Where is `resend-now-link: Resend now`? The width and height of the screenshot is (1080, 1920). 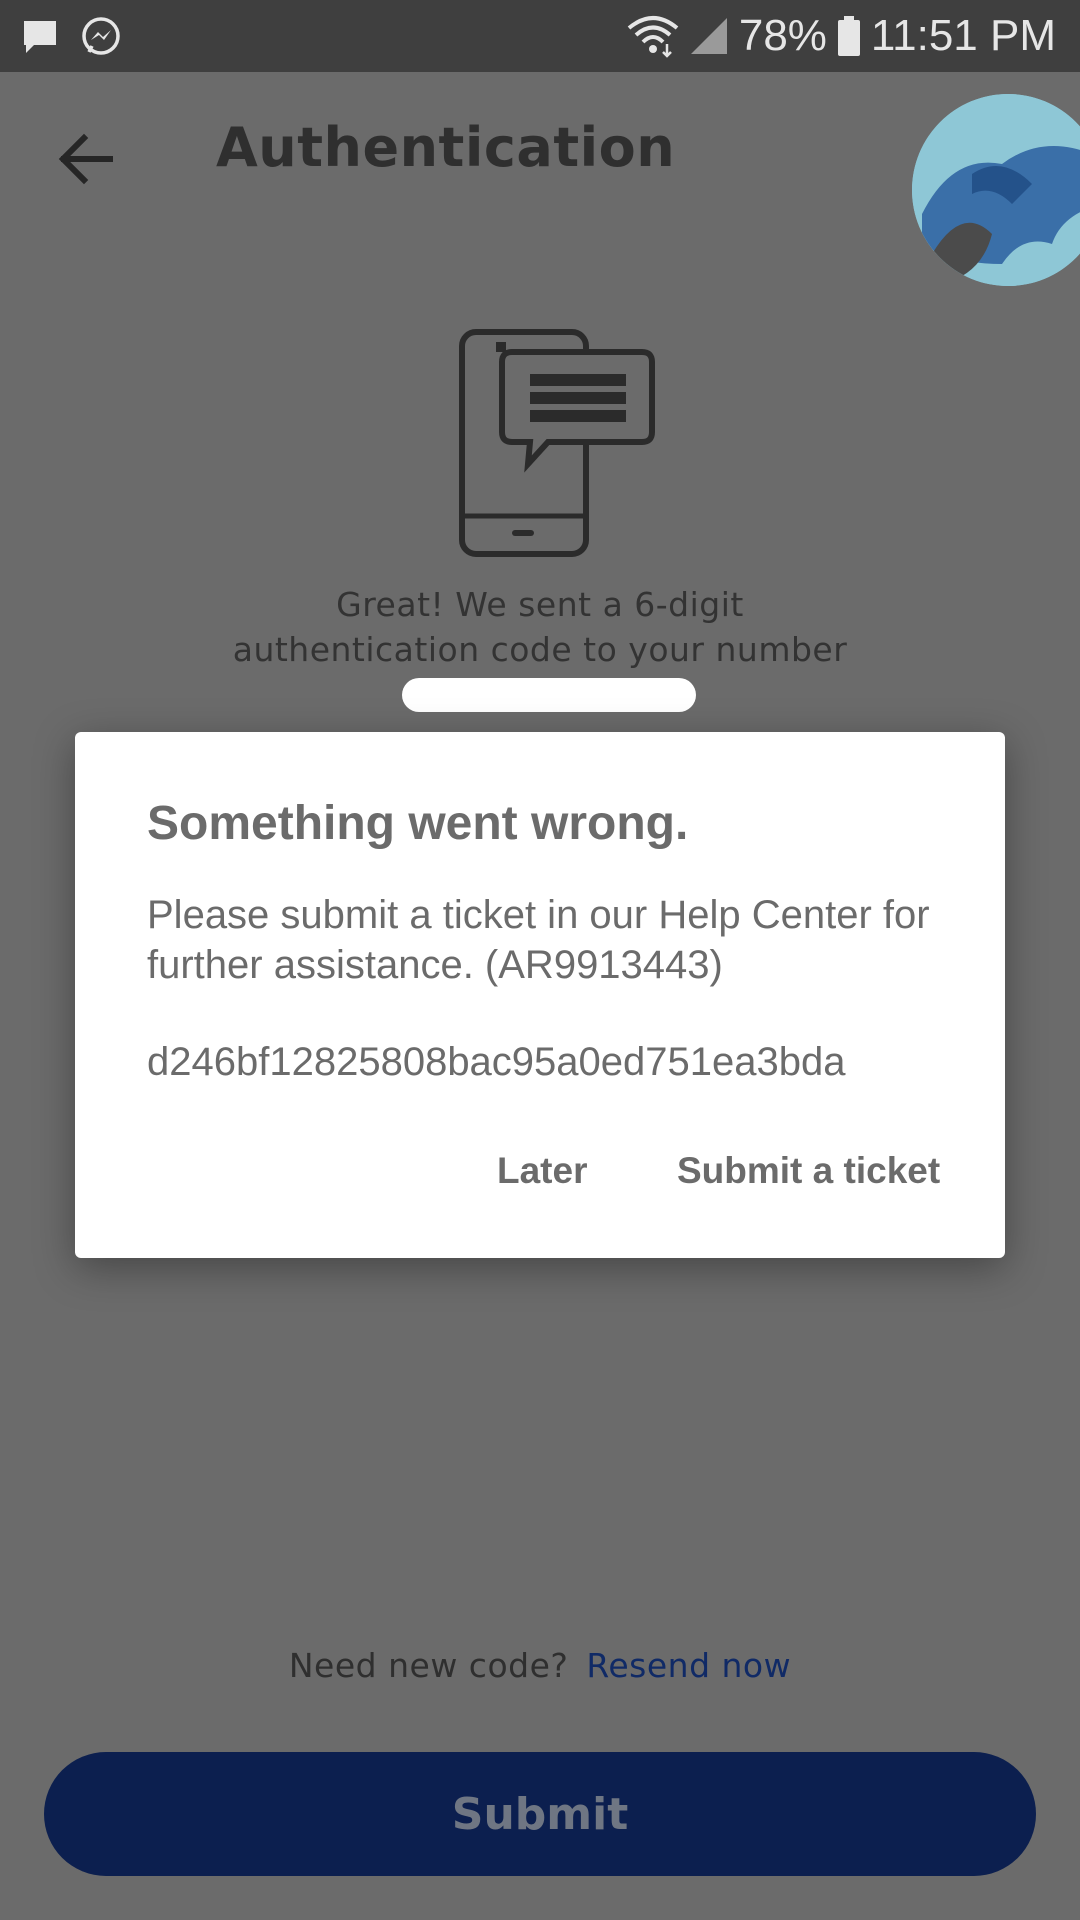 resend-now-link: Resend now is located at coordinates (688, 1665).